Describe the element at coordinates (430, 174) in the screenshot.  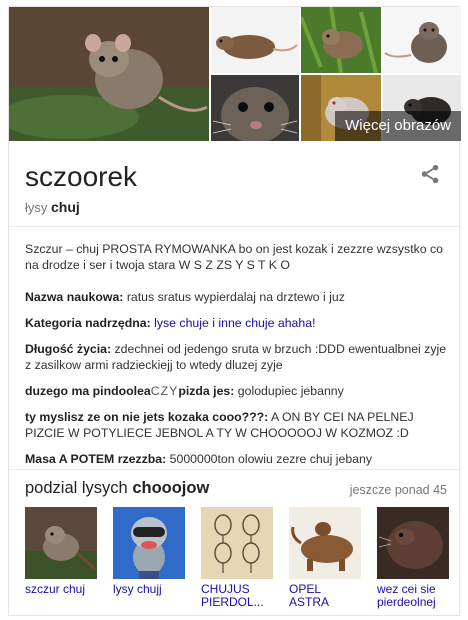
I see `share-icon` at that location.